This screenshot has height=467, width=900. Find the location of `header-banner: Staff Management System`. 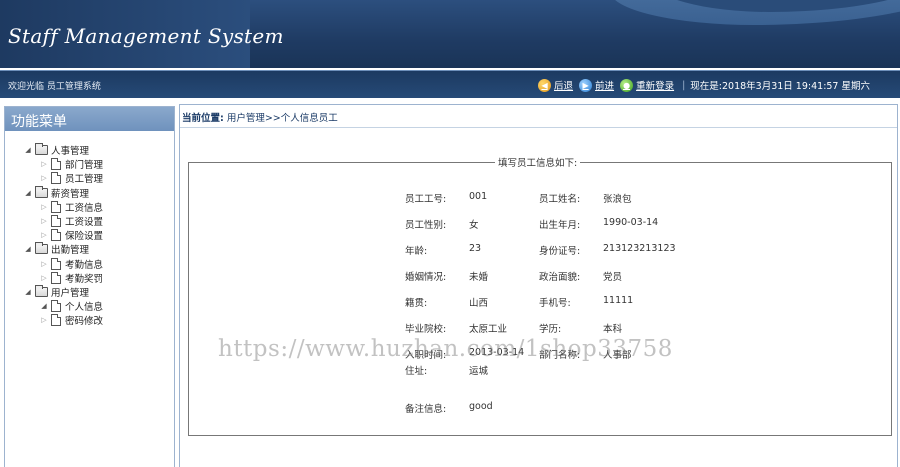

header-banner: Staff Management System is located at coordinates (450, 34).